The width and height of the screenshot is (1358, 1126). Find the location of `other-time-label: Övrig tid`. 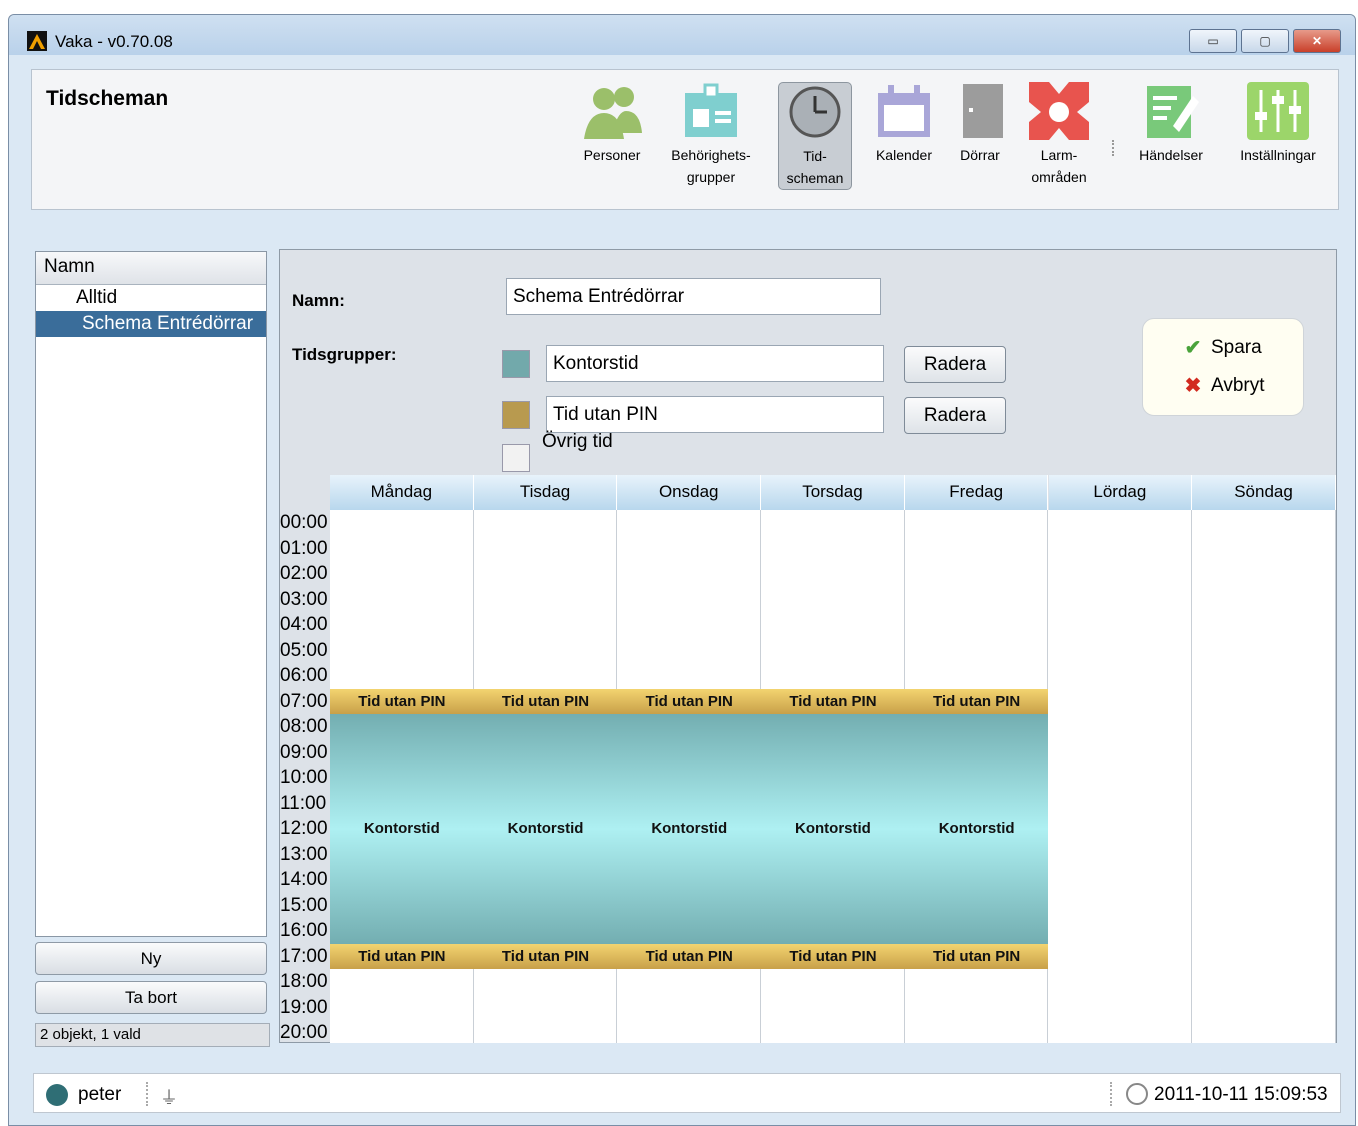

other-time-label: Övrig tid is located at coordinates (577, 441).